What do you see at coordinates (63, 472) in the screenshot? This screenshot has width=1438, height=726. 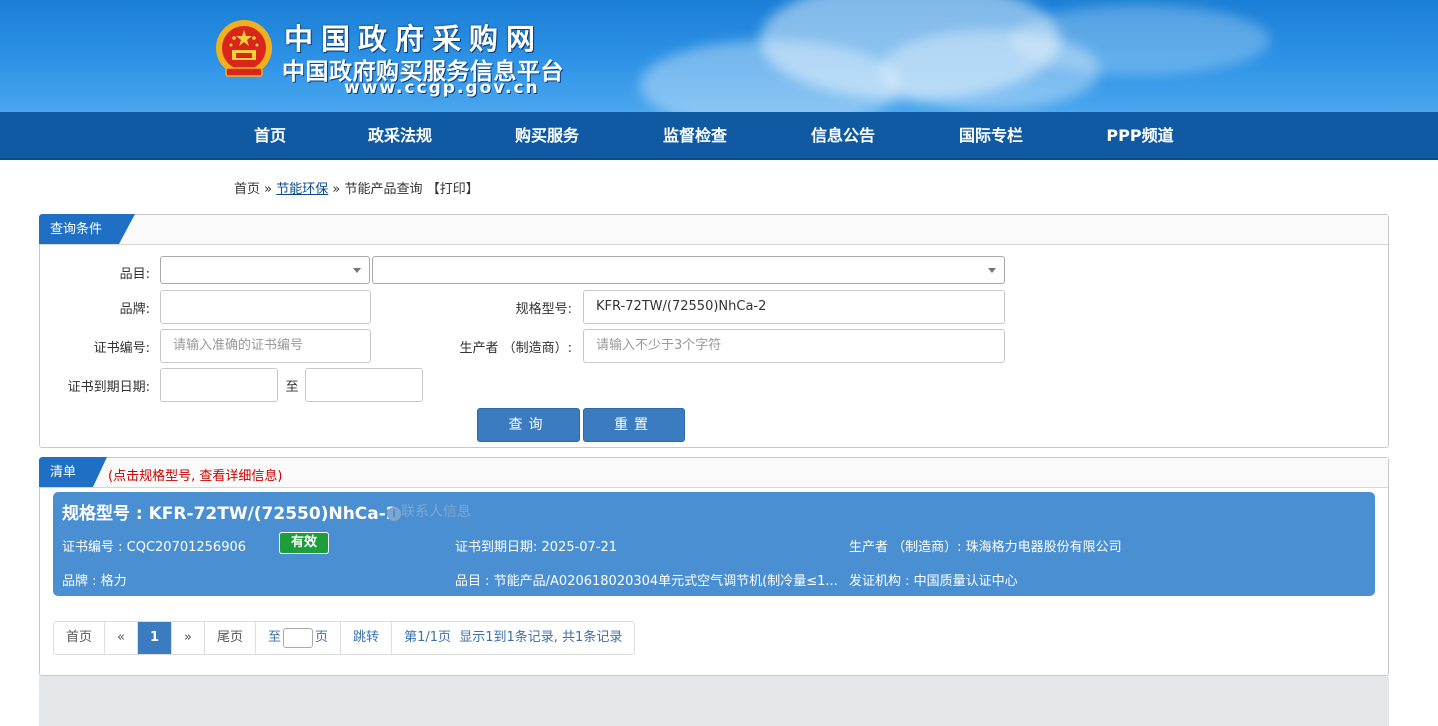 I see `results-tab-label: 清单` at bounding box center [63, 472].